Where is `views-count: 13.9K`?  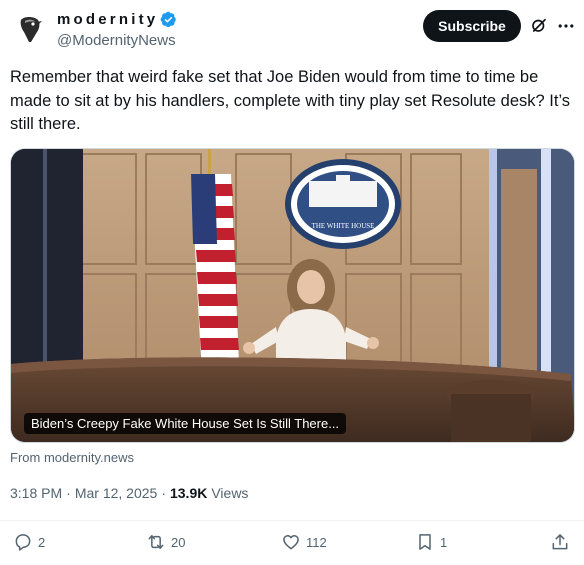 views-count: 13.9K is located at coordinates (188, 493).